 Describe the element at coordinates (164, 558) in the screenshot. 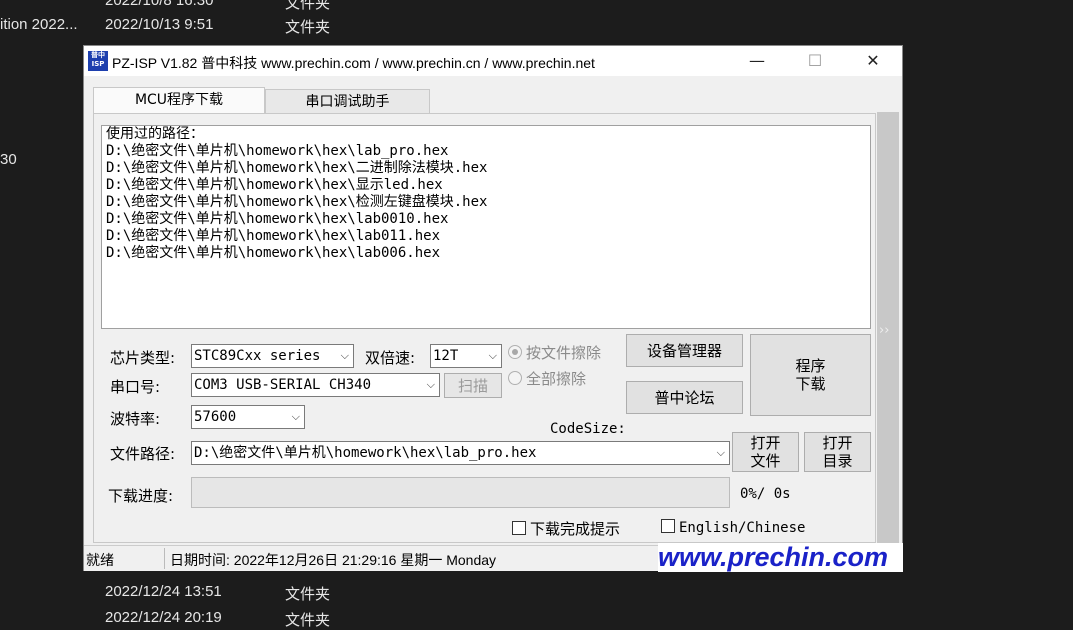

I see `status-separator` at that location.